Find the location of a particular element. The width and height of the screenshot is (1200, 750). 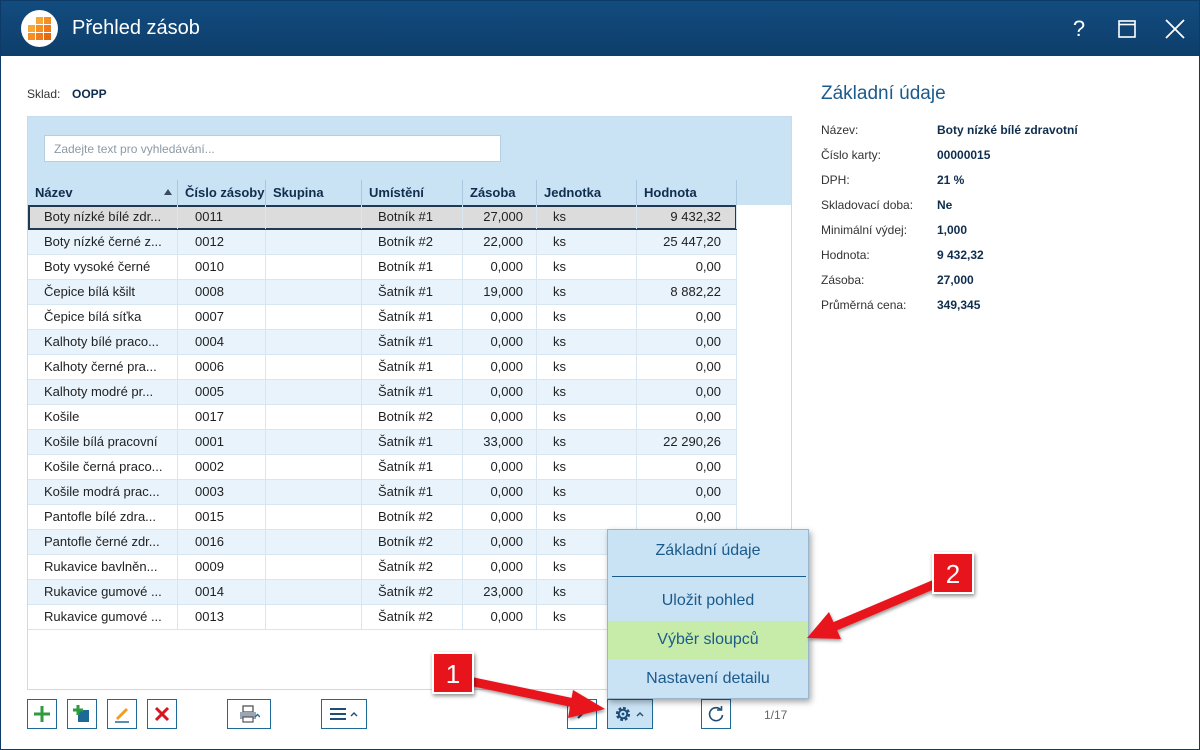

column-header-group: Skupina is located at coordinates (314, 192).